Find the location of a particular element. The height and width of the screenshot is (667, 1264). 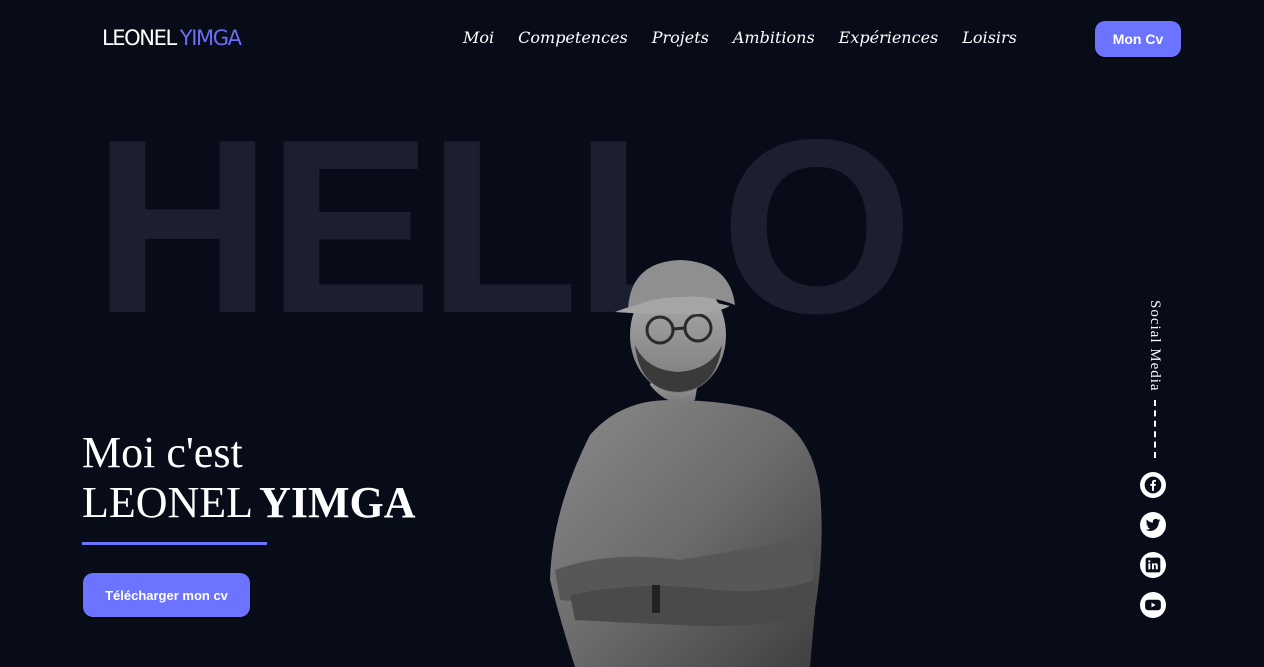

facebook-icon is located at coordinates (1153, 485).